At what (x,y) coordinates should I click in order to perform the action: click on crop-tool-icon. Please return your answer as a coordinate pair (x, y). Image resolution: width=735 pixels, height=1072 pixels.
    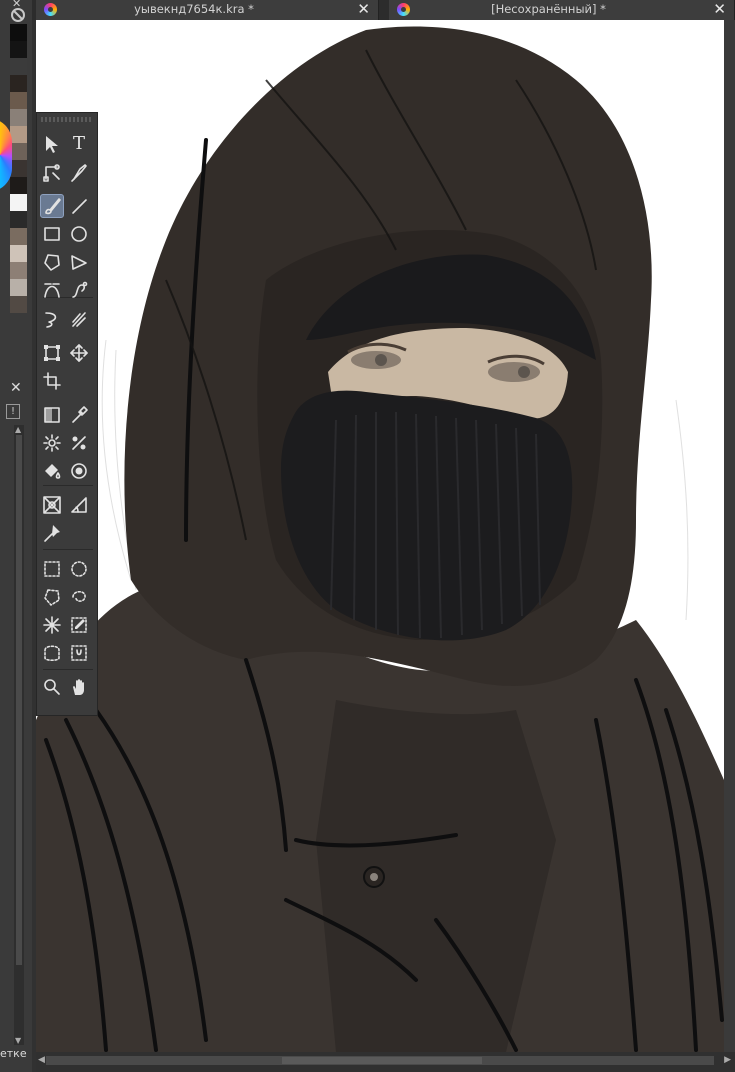
    Looking at the image, I should click on (52, 381).